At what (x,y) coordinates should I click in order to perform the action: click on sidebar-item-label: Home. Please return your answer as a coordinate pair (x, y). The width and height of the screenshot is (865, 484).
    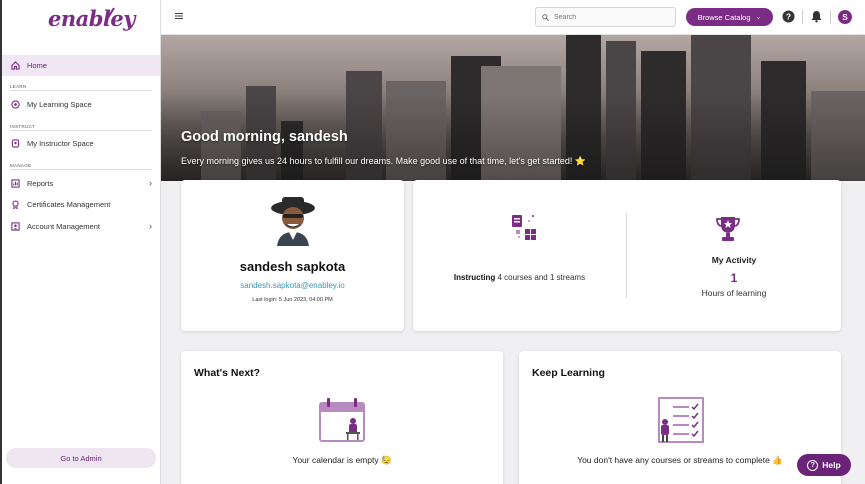
    Looking at the image, I should click on (37, 65).